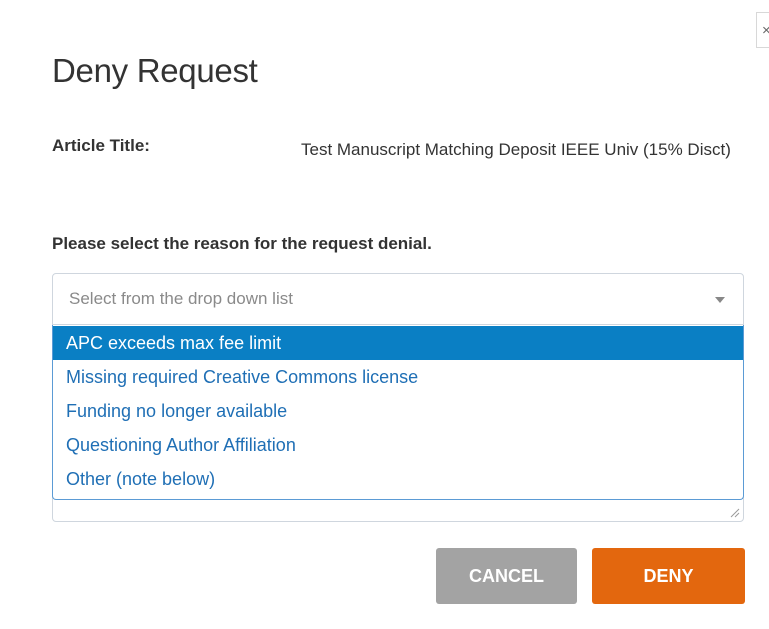 The width and height of the screenshot is (769, 629). I want to click on select-placeholder: Select from the drop down list, so click(181, 298).